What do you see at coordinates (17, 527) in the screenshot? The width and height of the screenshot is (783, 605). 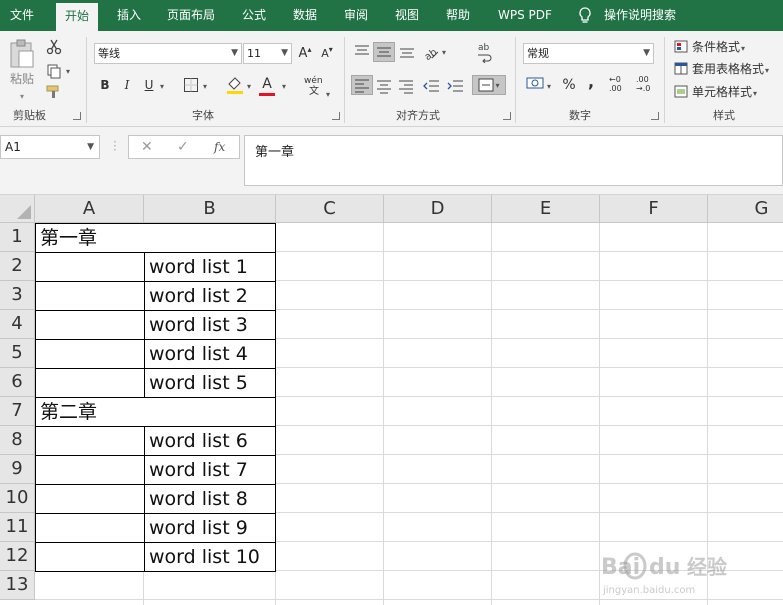 I see `row-header: 11` at bounding box center [17, 527].